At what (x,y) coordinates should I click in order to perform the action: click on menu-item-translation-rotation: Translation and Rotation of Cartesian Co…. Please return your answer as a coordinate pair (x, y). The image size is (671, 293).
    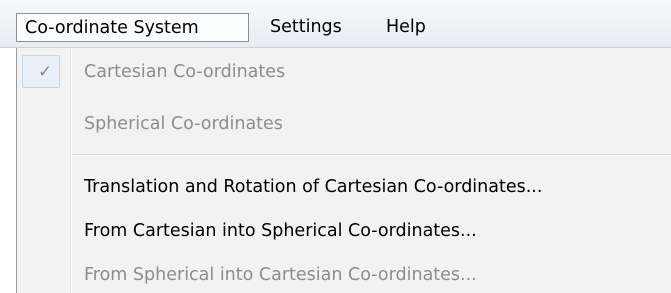
    Looking at the image, I should click on (313, 187).